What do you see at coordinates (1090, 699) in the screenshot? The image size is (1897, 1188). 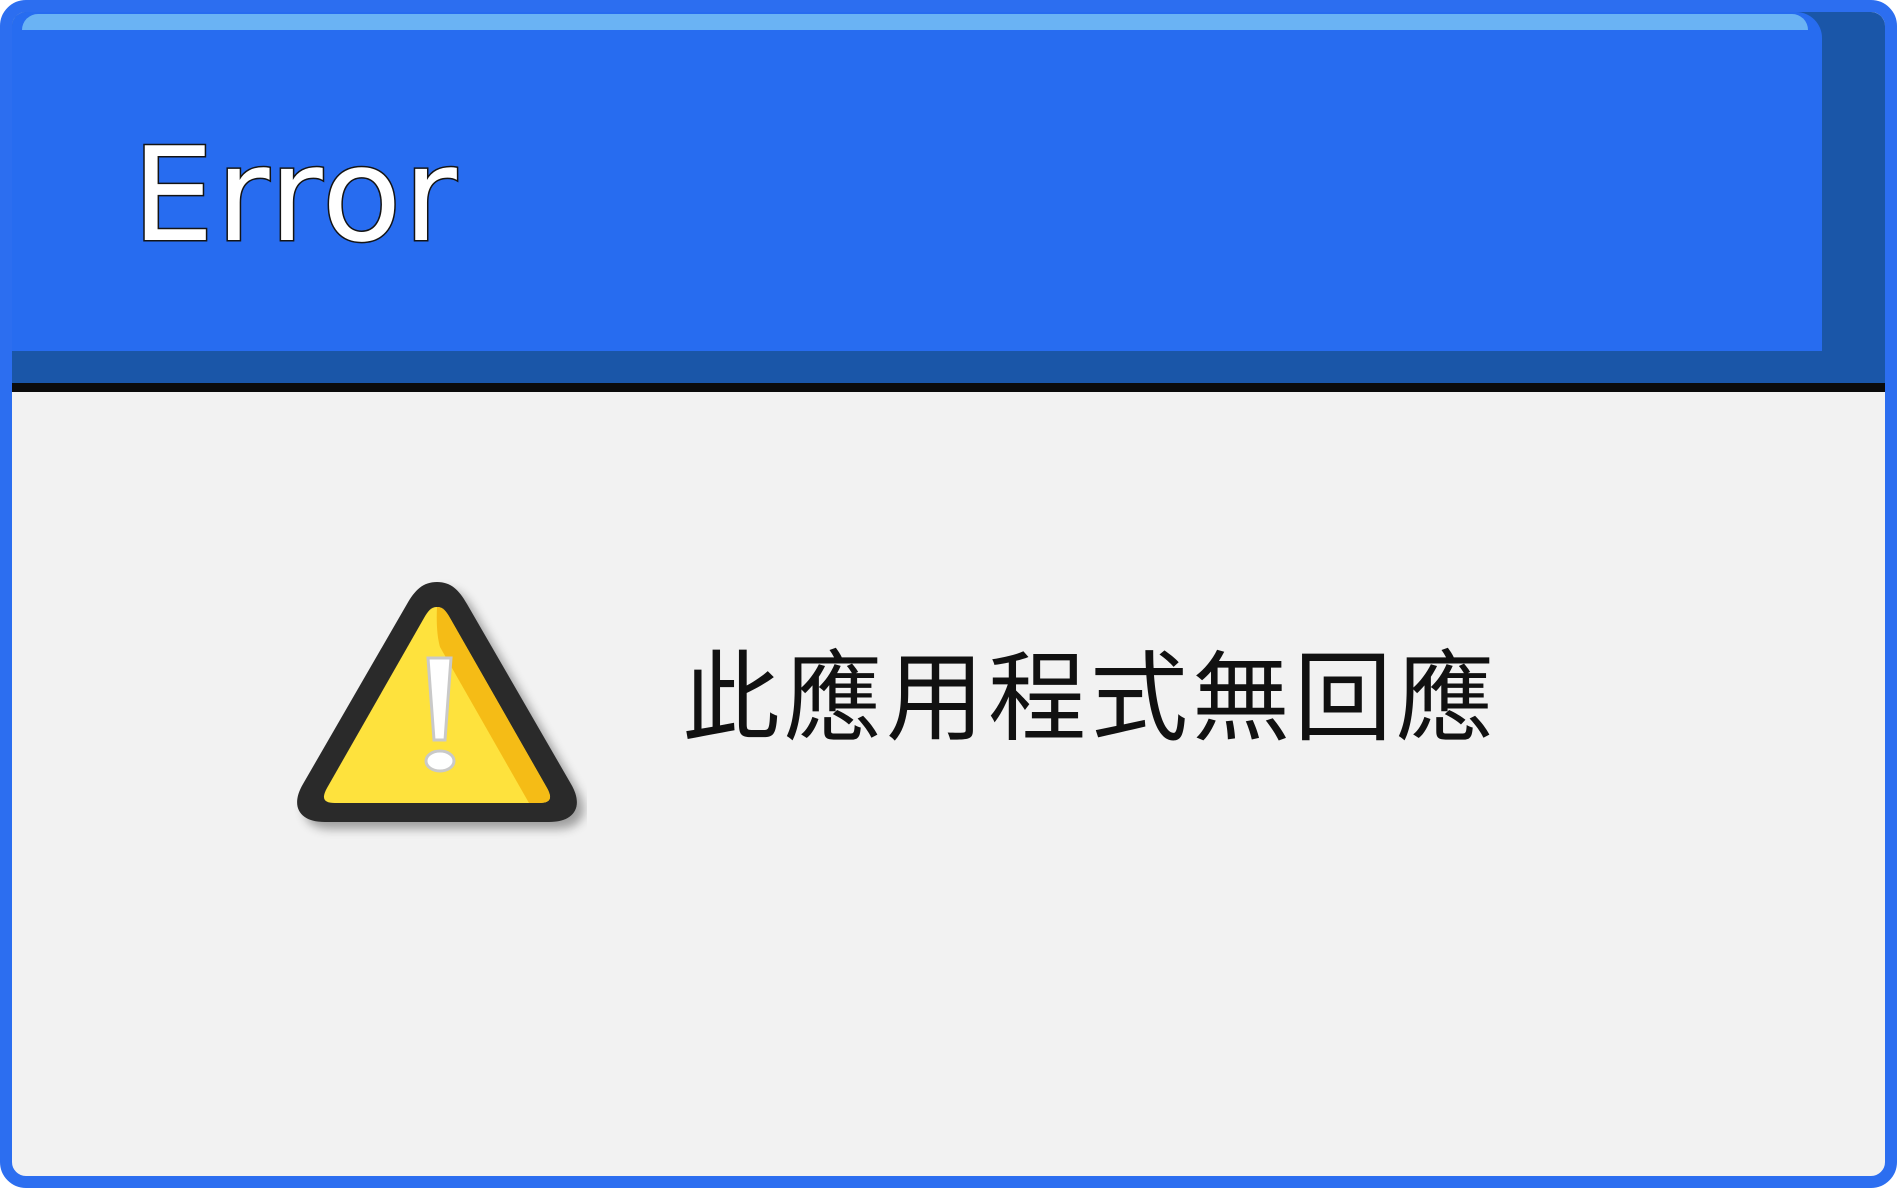 I see `error-message: 此應用程式無回應` at bounding box center [1090, 699].